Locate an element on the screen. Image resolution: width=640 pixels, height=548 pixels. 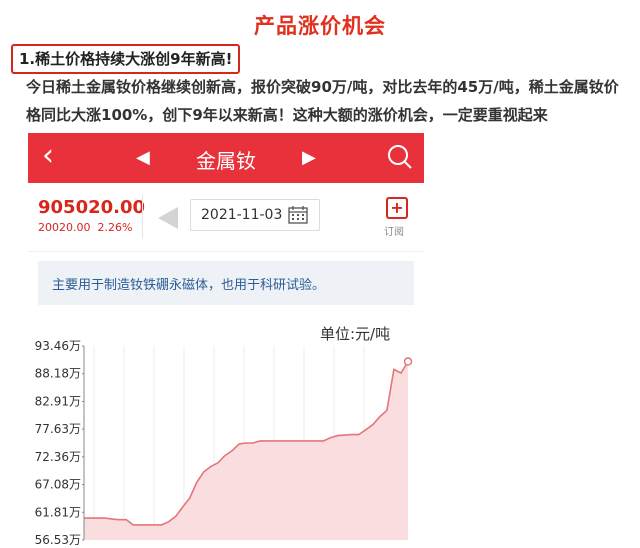
next-metal-icon: ▶ is located at coordinates (309, 157).